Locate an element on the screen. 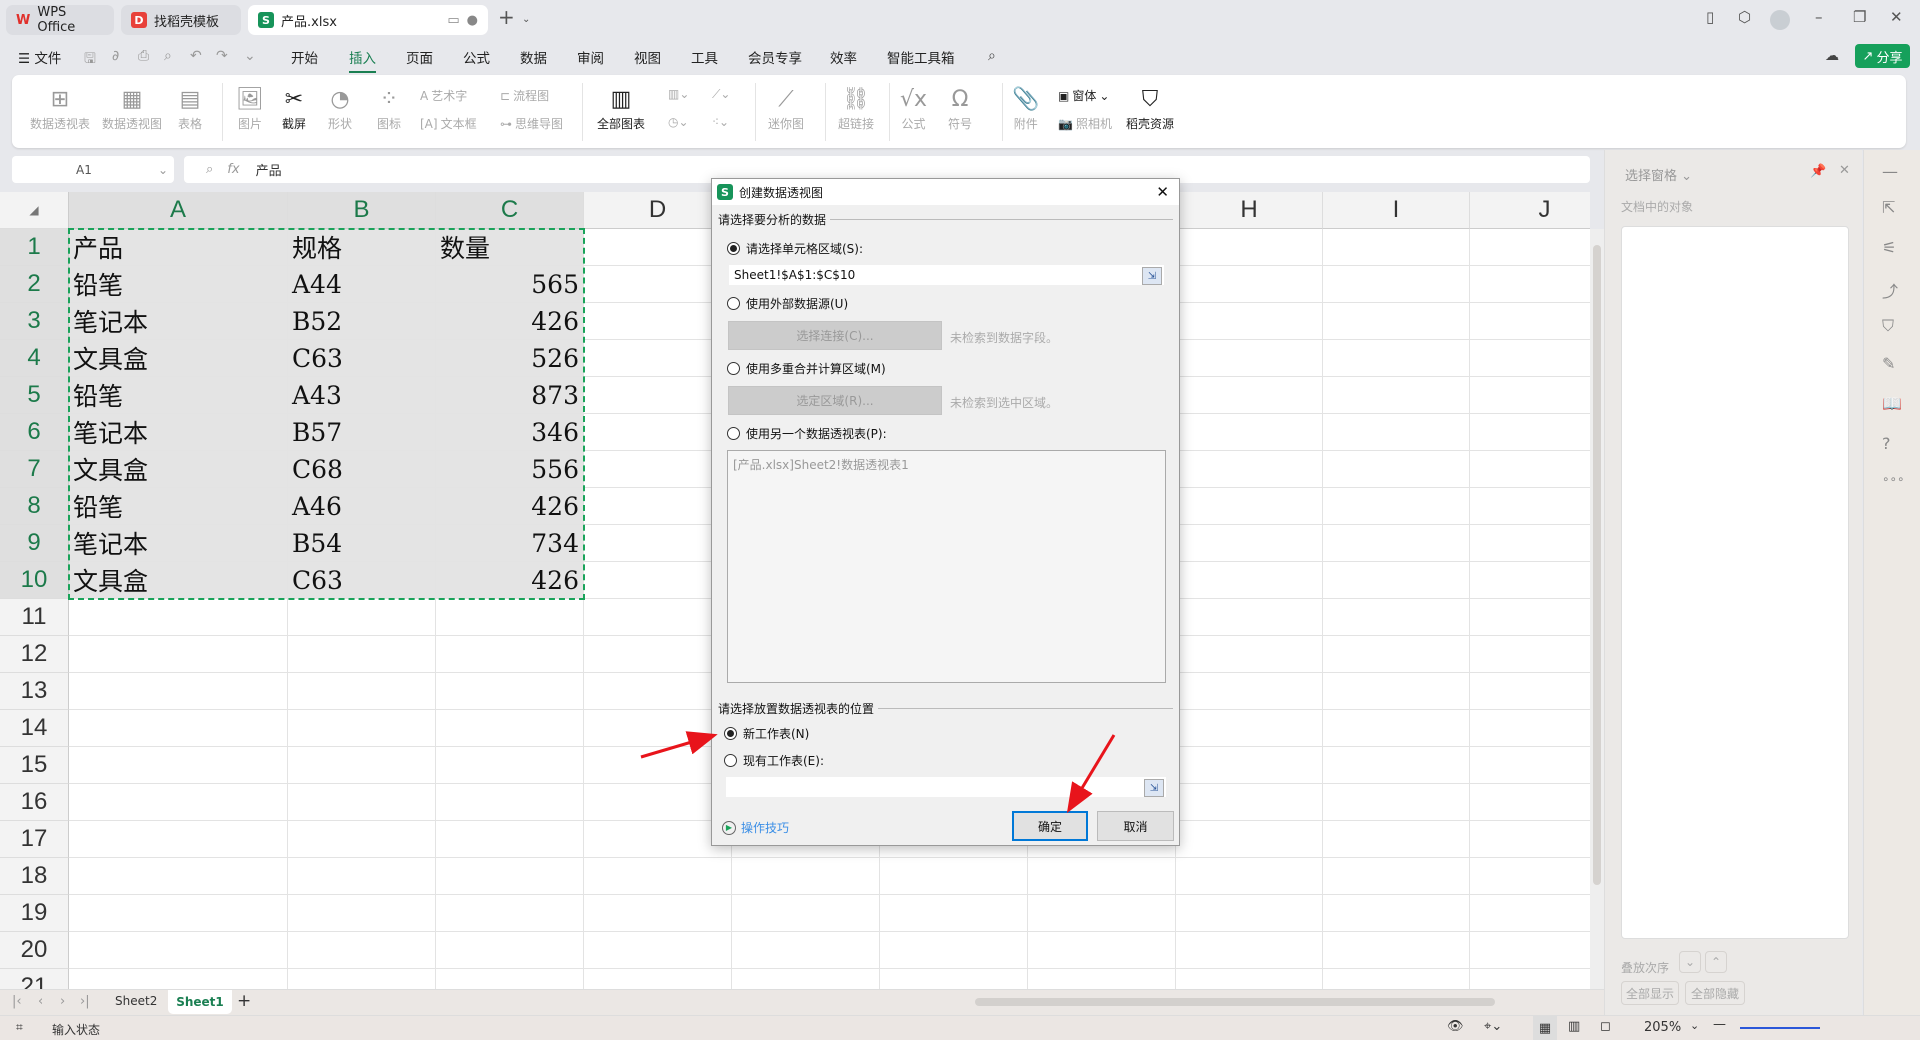 The width and height of the screenshot is (1920, 1040). row-header-5: 5 is located at coordinates (34, 395).